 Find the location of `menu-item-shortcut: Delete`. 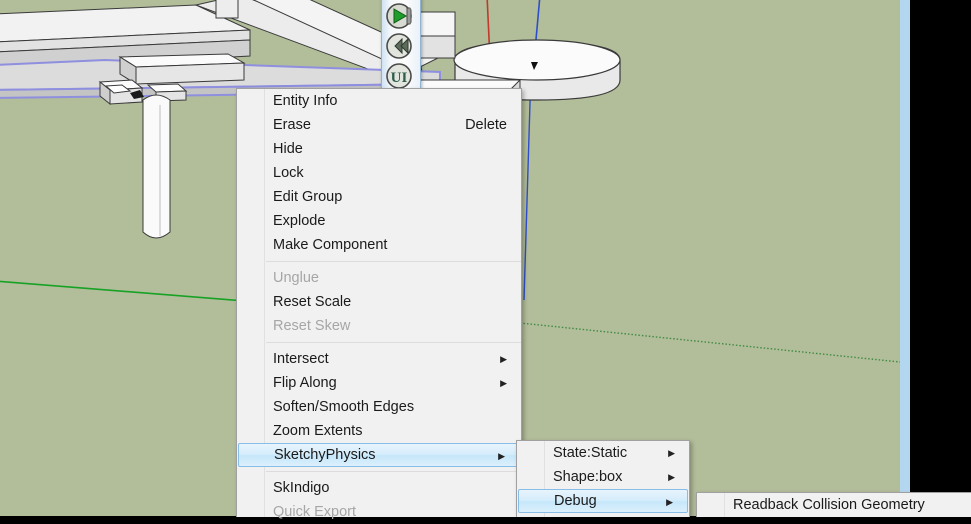

menu-item-shortcut: Delete is located at coordinates (486, 125).